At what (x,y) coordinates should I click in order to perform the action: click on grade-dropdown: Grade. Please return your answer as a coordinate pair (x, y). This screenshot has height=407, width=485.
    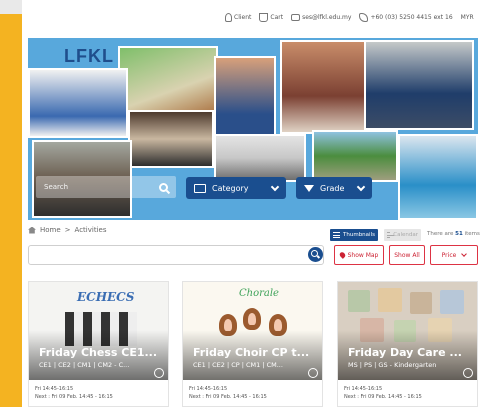
    Looking at the image, I should click on (334, 188).